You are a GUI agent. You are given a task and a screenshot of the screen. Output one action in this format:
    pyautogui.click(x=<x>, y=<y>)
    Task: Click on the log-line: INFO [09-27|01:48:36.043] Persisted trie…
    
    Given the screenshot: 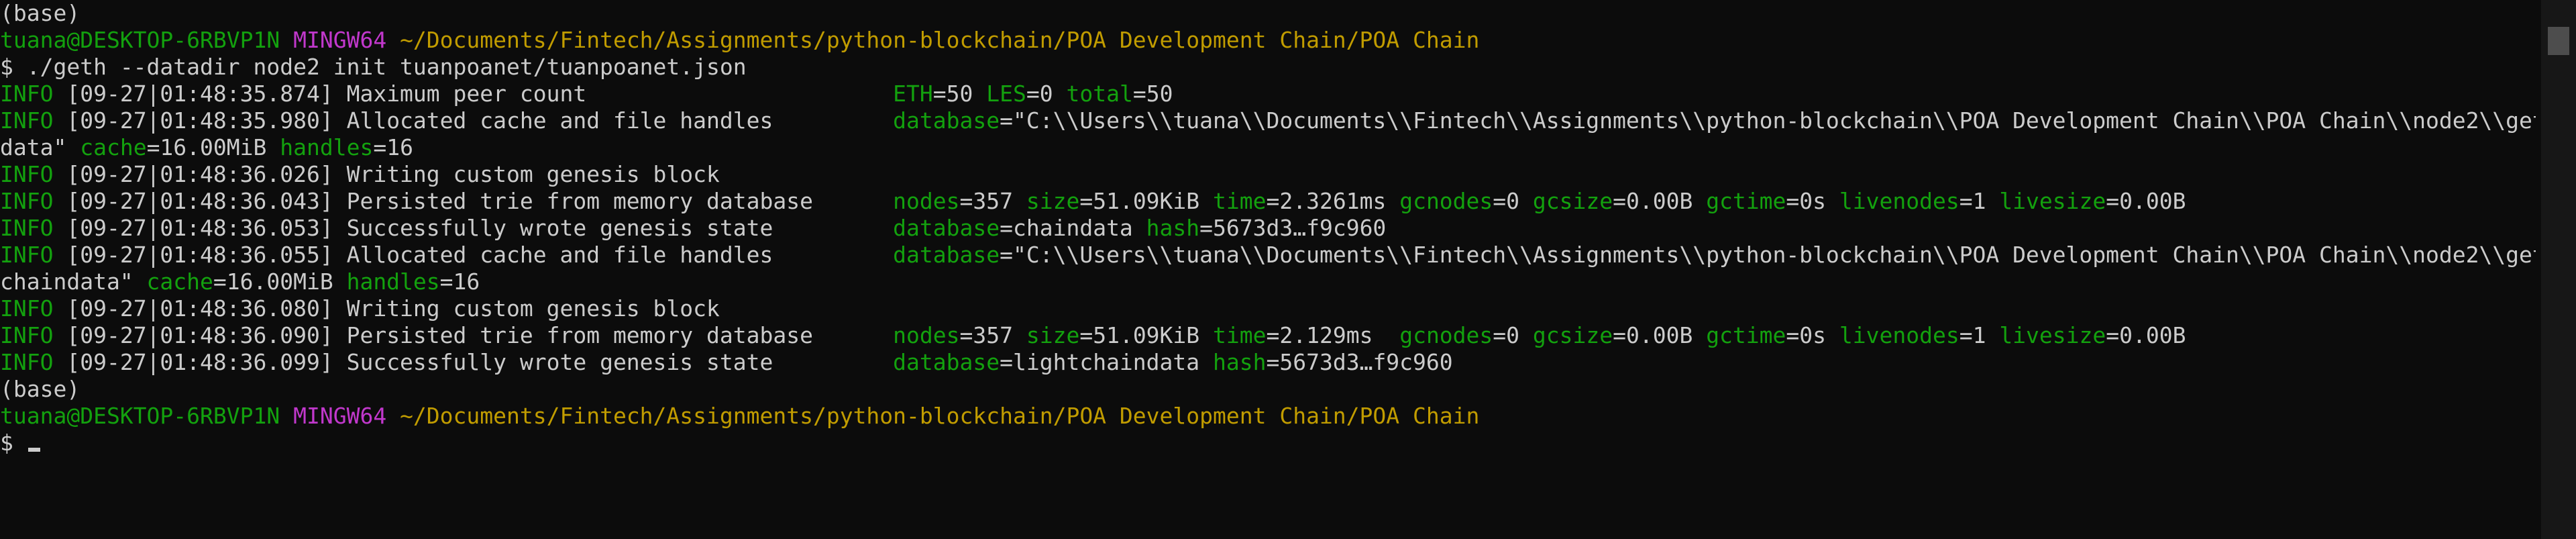 What is the action you would take?
    pyautogui.click(x=1268, y=201)
    